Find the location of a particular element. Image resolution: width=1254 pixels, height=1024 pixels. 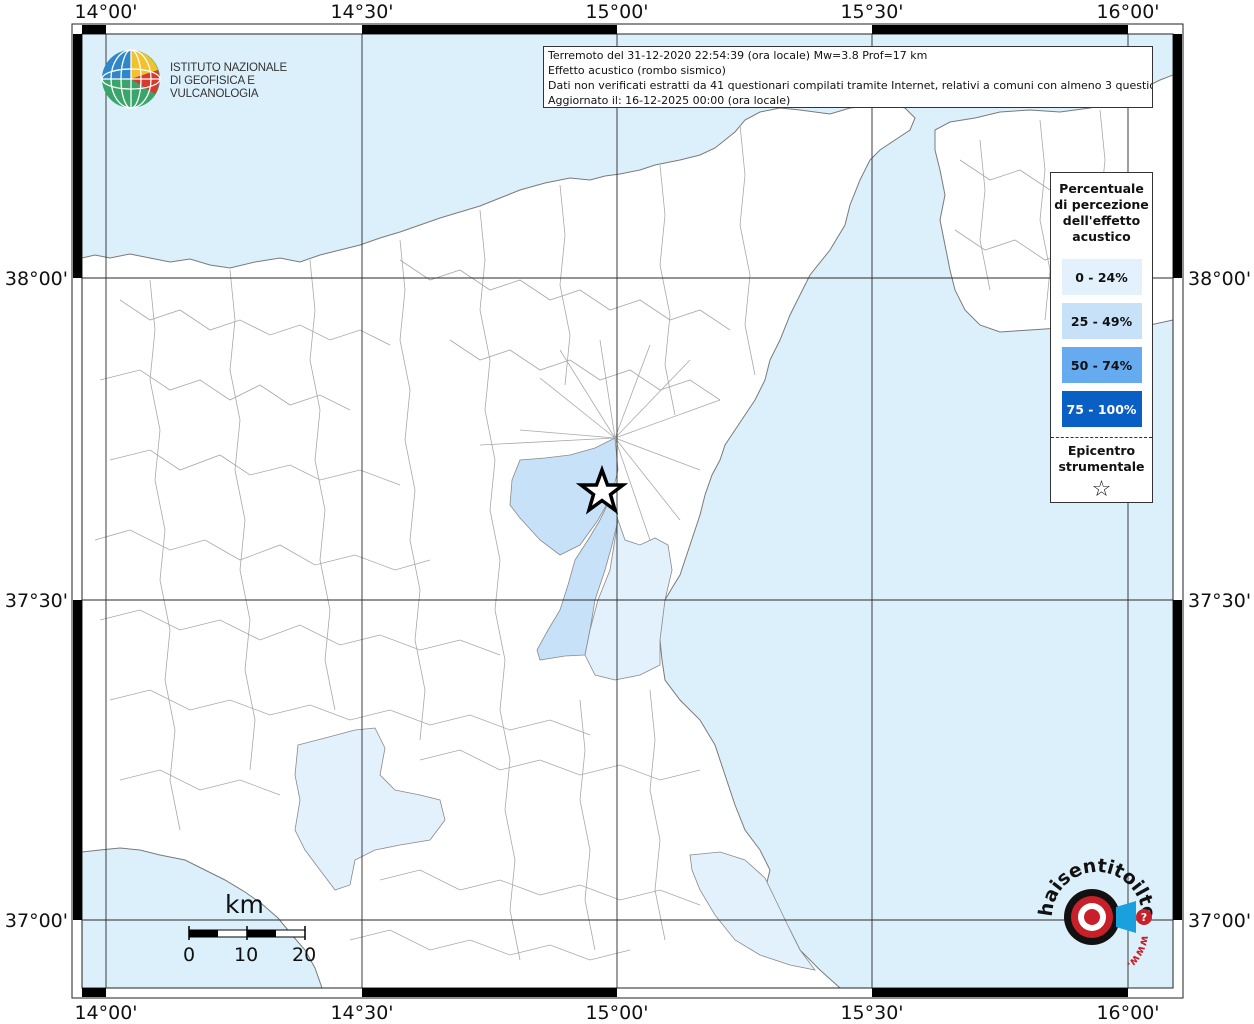

hst-target-icon: haisentitoilterremoto.it www. ? is located at coordinates (1089, 905).